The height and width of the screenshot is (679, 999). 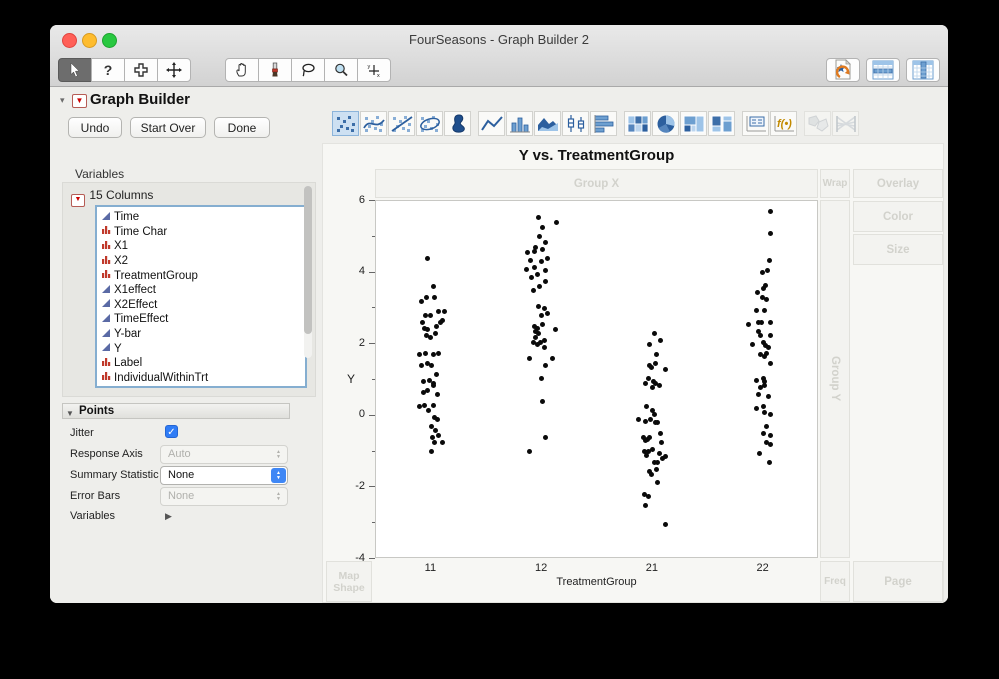 I want to click on summary-statistic-select: None ▲ ▼, so click(x=224, y=475).